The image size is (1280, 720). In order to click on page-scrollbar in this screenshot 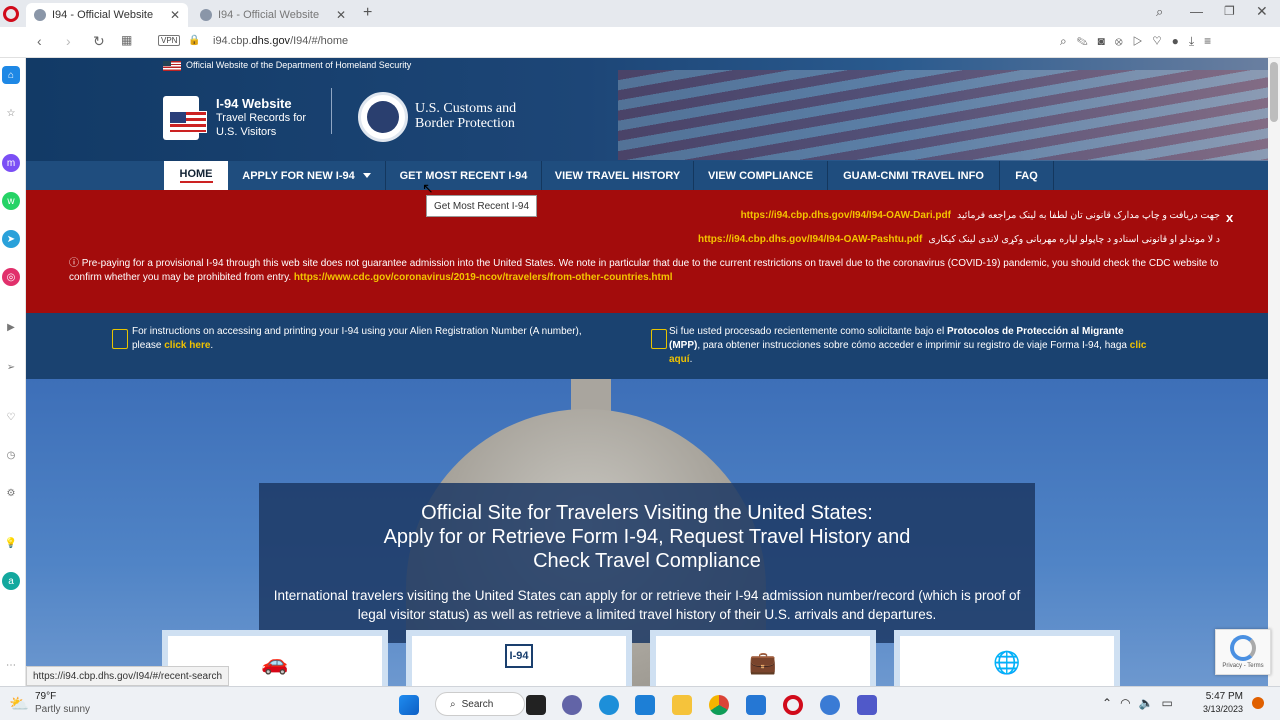, I will do `click(1274, 372)`.